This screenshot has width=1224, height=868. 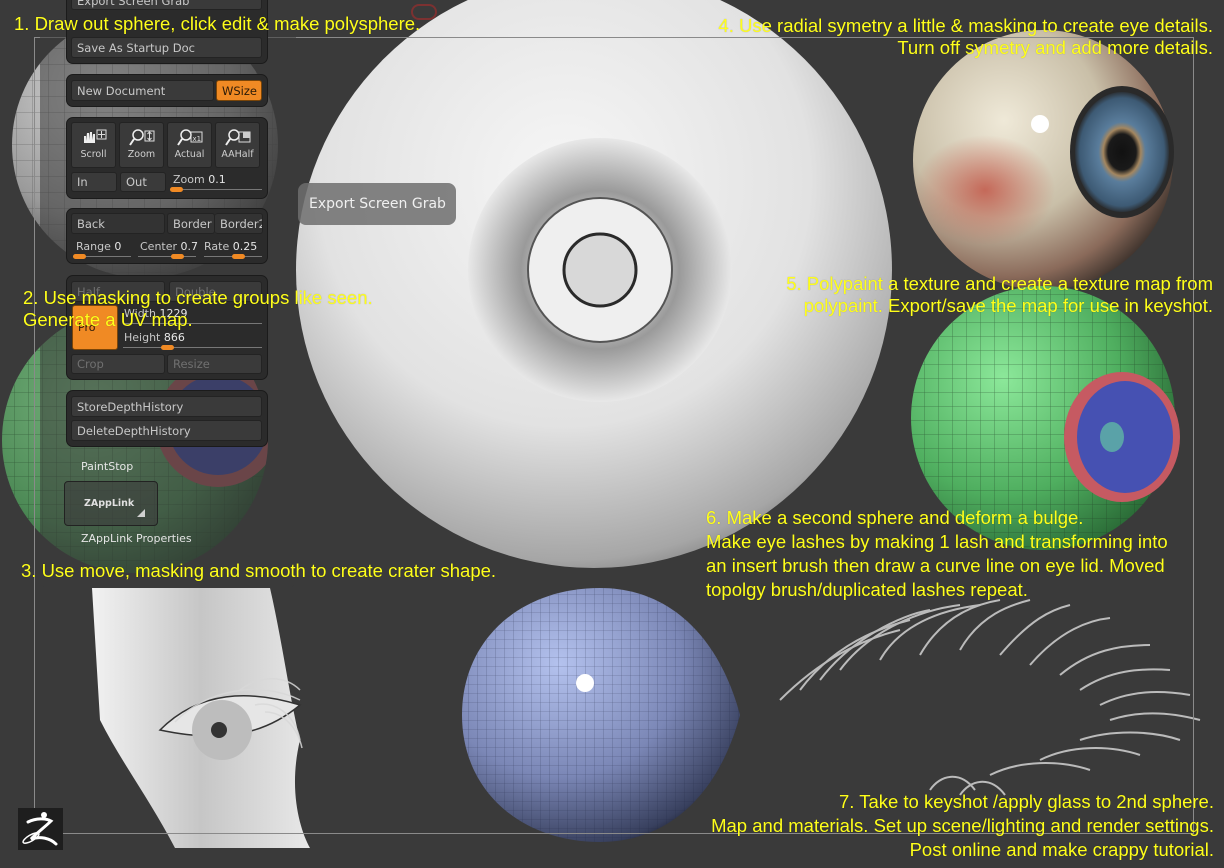 What do you see at coordinates (143, 182) in the screenshot?
I see `zoom-out-button: Out` at bounding box center [143, 182].